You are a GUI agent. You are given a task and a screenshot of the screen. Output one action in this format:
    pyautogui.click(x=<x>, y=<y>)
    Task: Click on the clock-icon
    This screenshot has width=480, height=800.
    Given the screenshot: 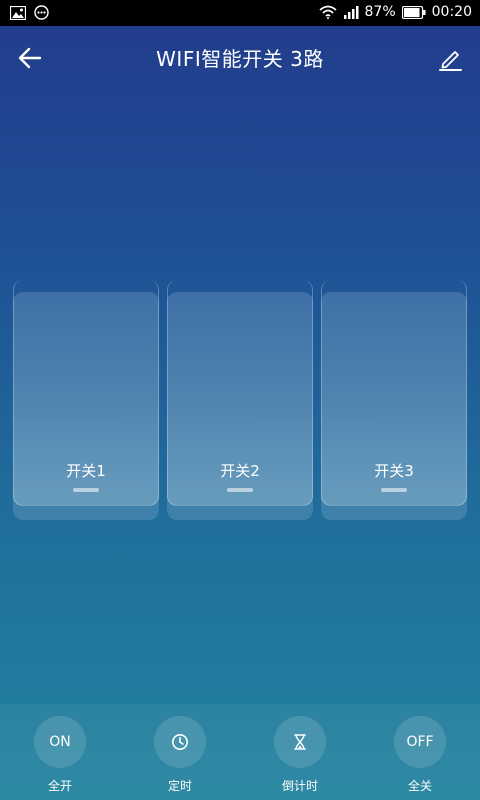 What is the action you would take?
    pyautogui.click(x=180, y=742)
    